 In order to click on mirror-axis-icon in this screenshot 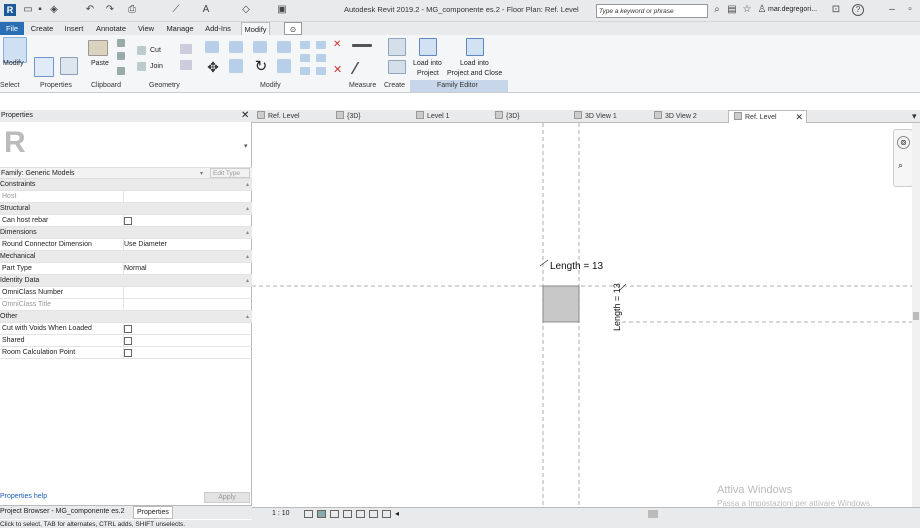, I will do `click(260, 47)`.